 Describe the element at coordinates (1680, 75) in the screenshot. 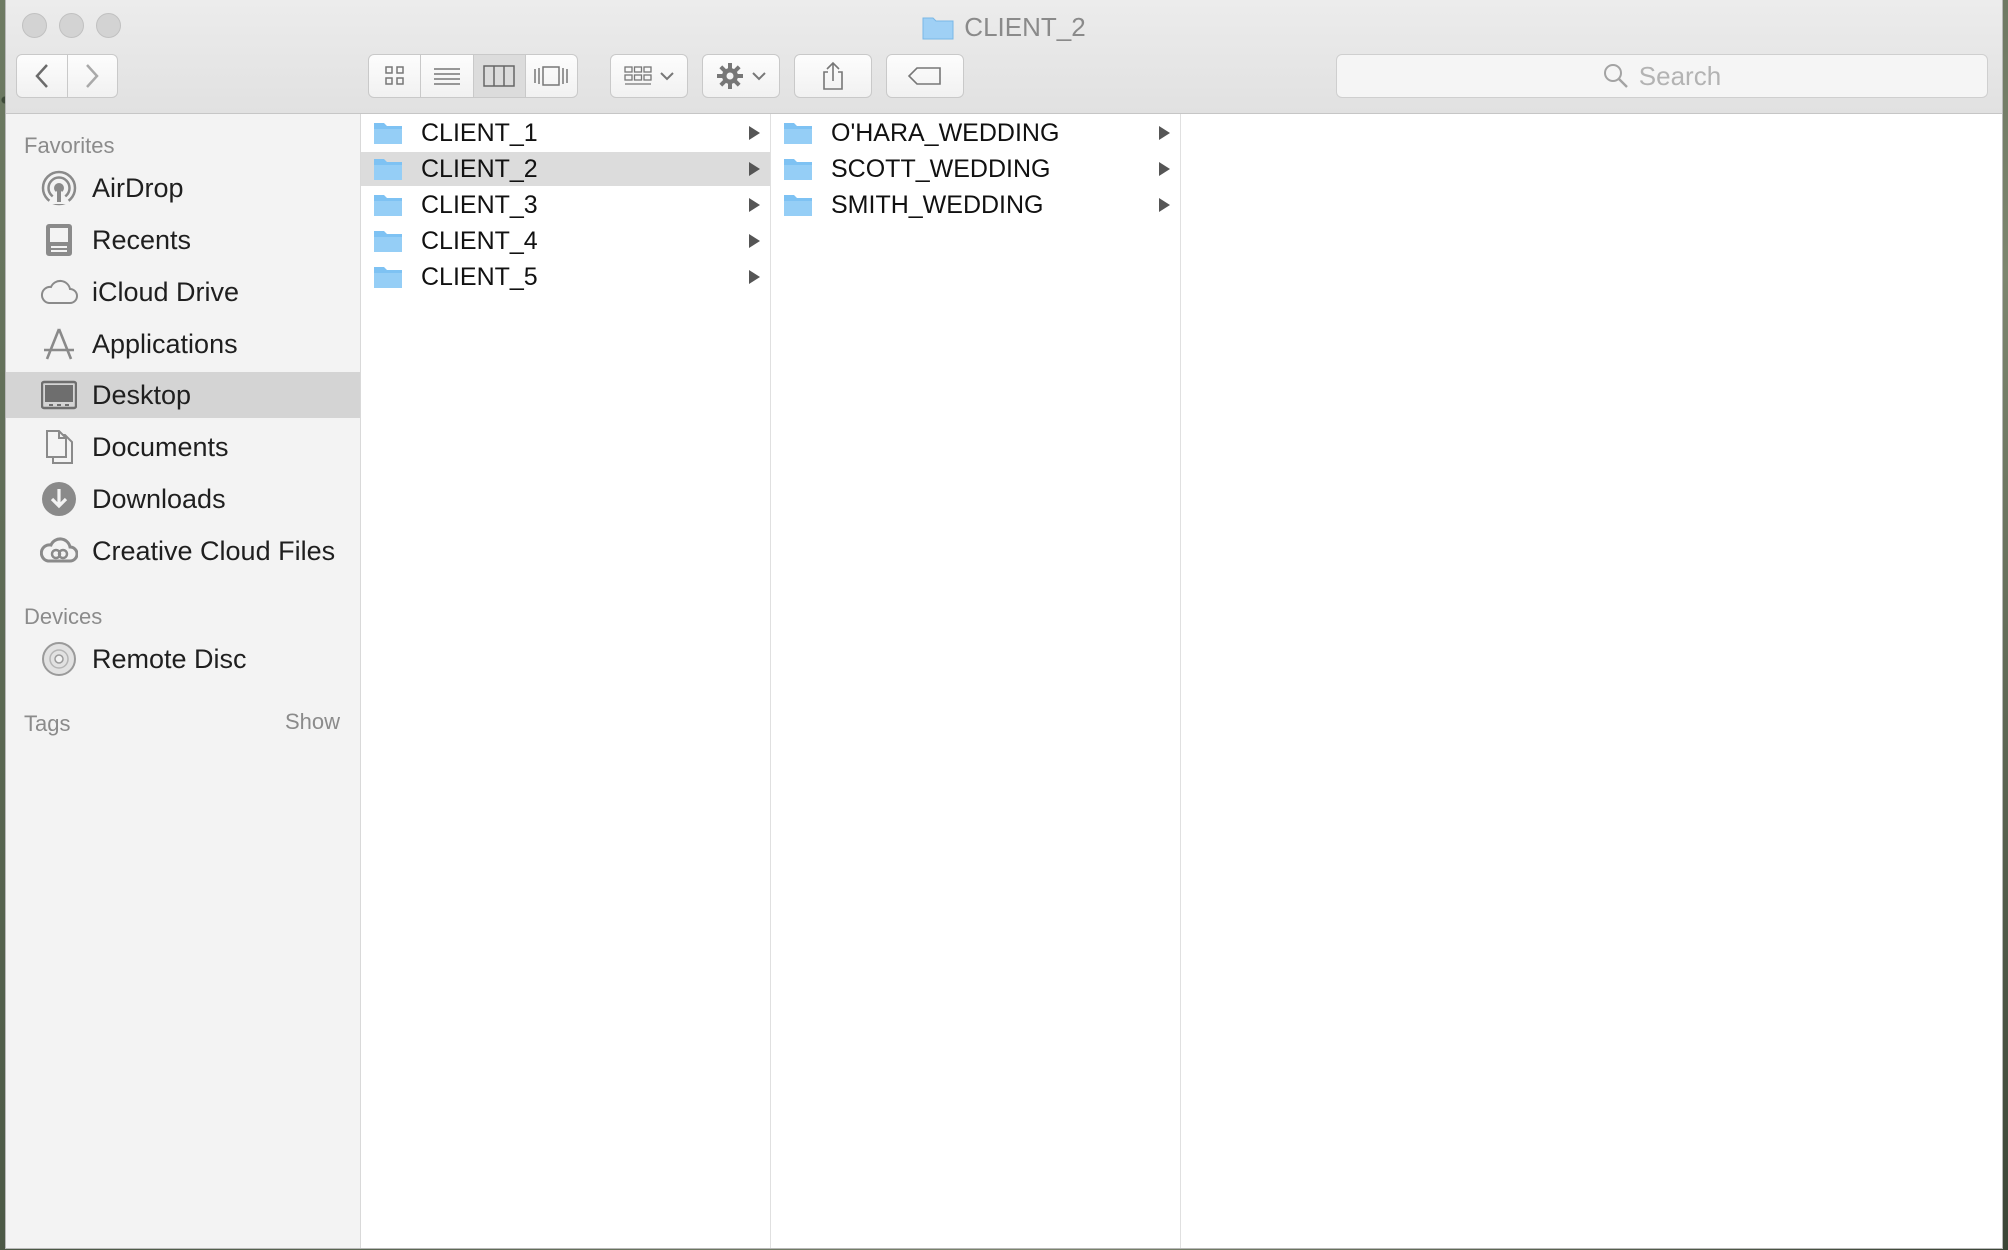

I see `search-placeholder: Search` at that location.